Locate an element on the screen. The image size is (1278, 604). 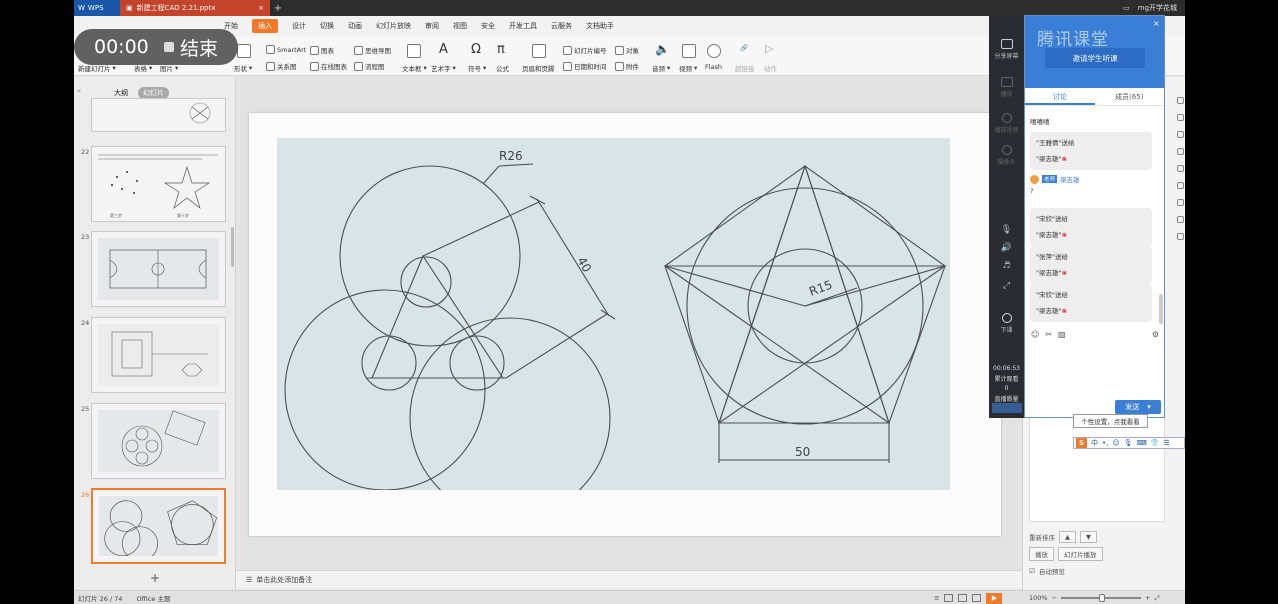
music-icon: ♬ is located at coordinates (1006, 266).